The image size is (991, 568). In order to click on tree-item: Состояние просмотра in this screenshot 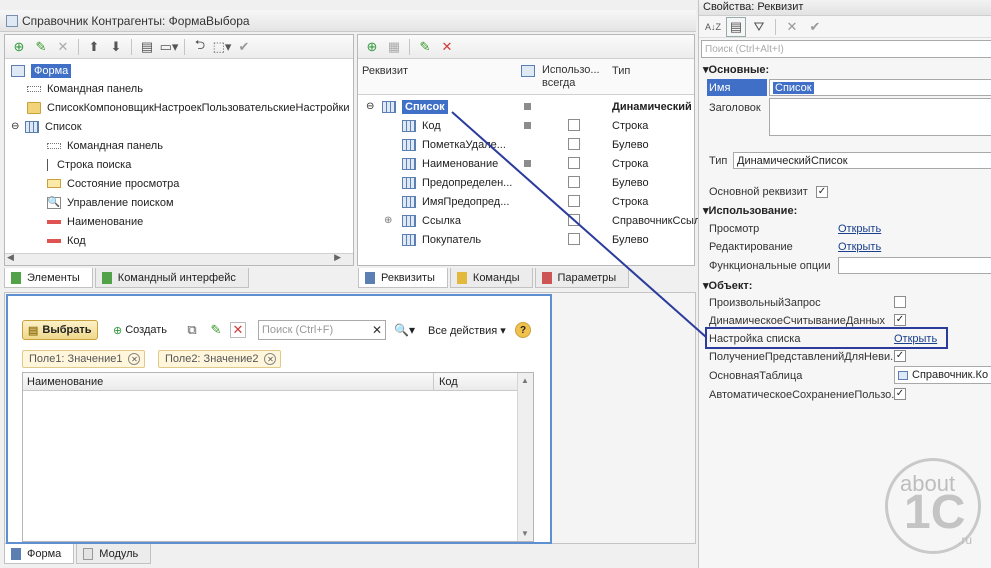, I will do `click(113, 183)`.